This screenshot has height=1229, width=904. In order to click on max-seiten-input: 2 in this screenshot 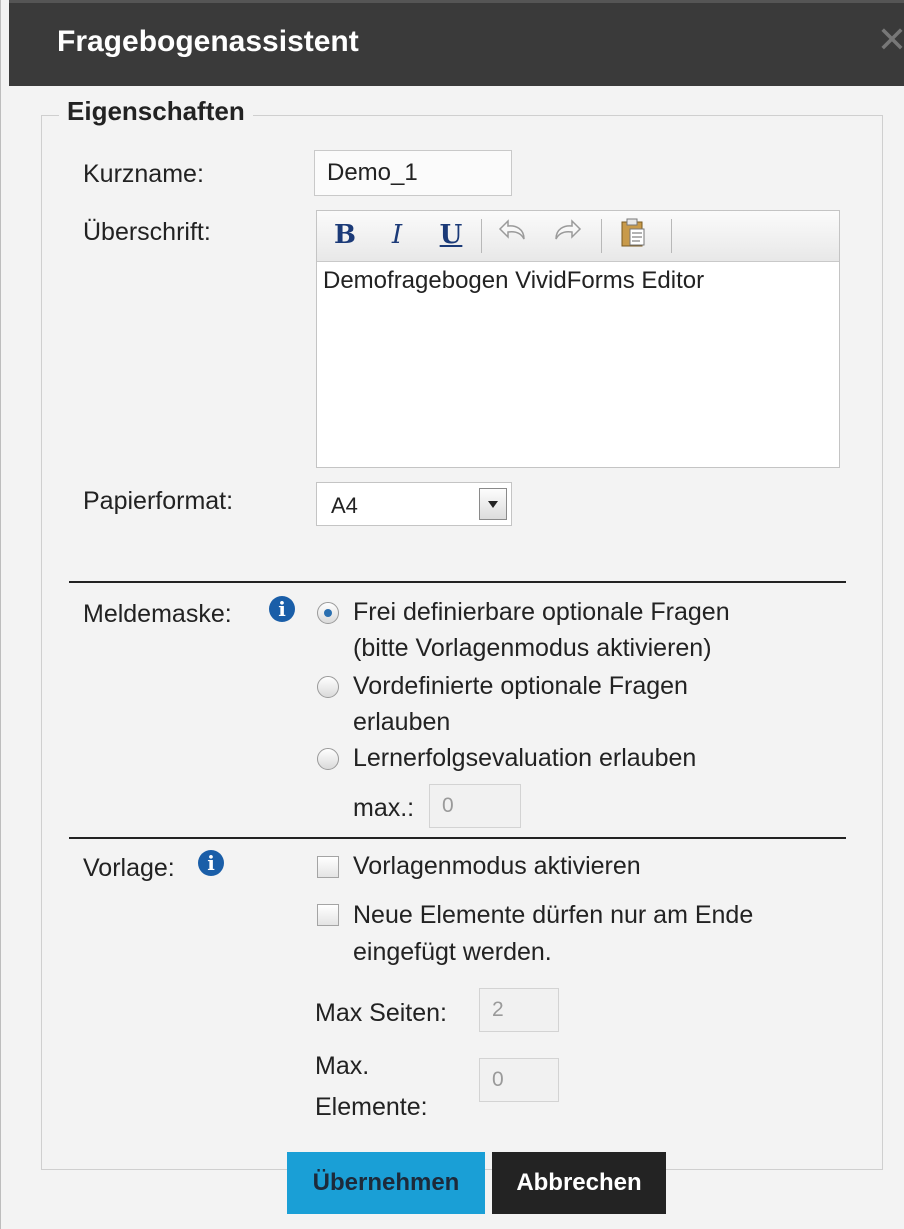, I will do `click(519, 1010)`.